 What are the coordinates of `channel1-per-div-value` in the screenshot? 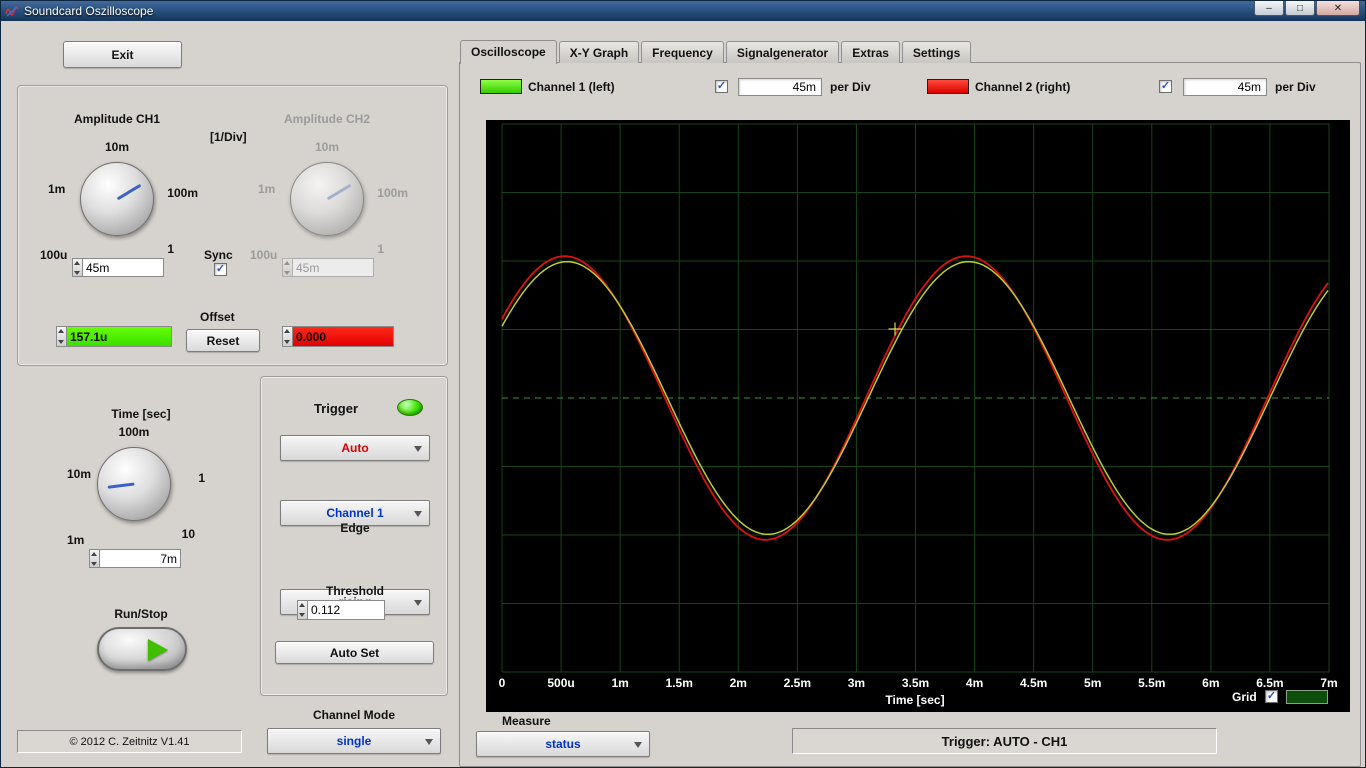 It's located at (780, 87).